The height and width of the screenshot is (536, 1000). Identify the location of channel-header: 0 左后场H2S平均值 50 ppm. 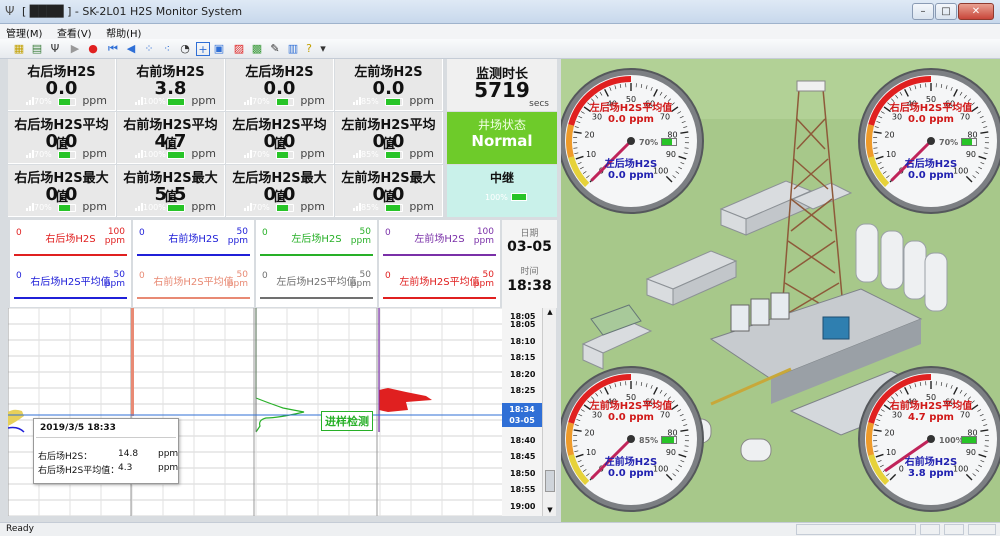
(316, 285).